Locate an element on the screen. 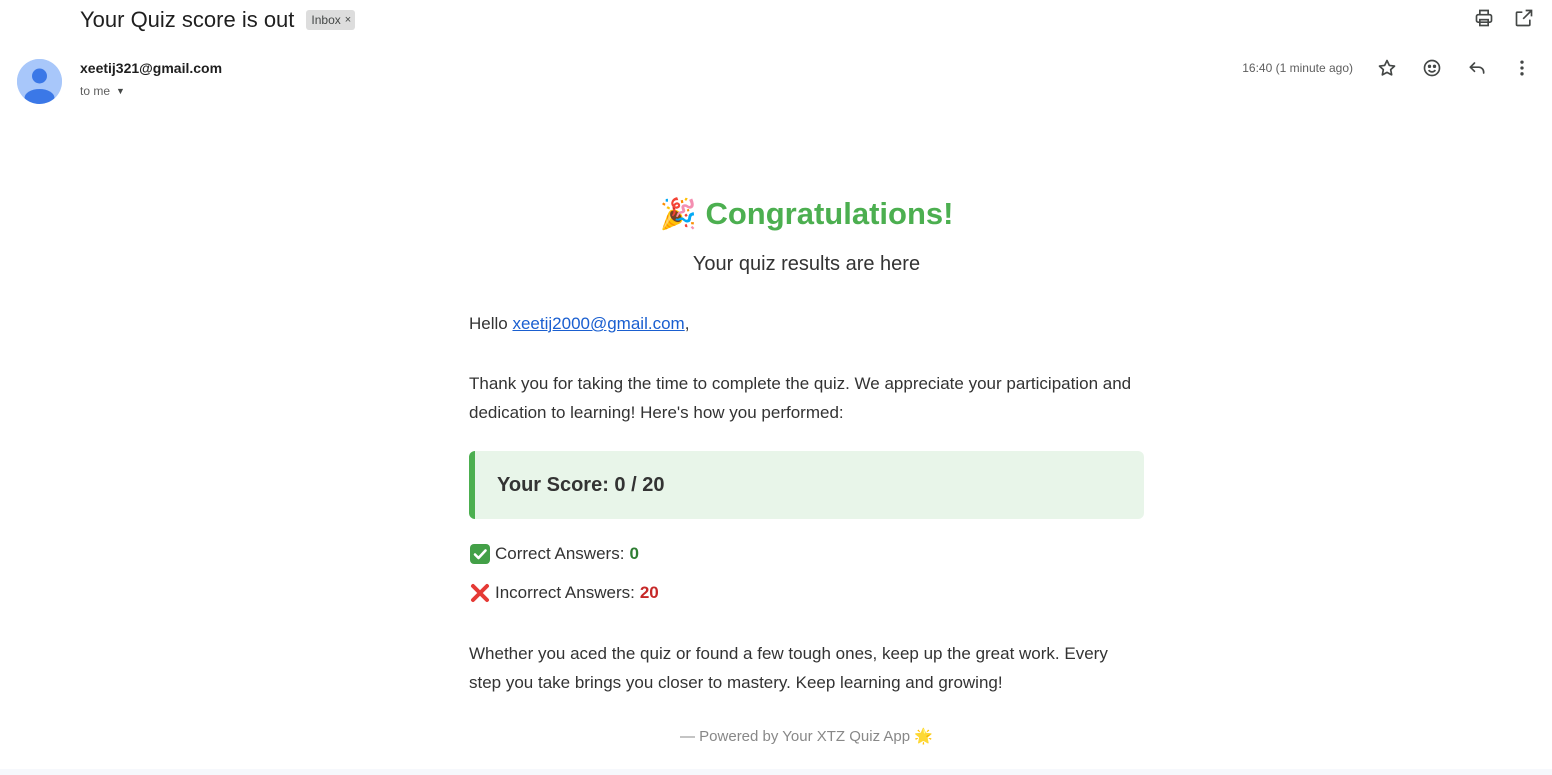  inbox-label-chip: Inbox × is located at coordinates (331, 20).